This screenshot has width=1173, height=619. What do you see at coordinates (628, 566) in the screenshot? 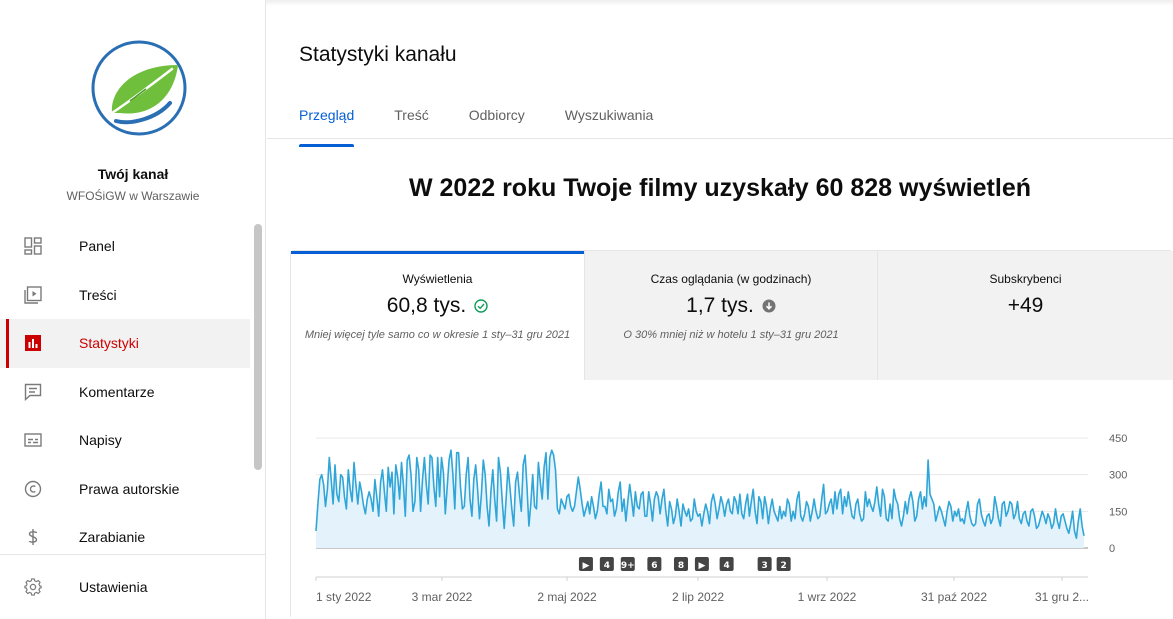
I see `chart-event-marker-label: 9+` at bounding box center [628, 566].